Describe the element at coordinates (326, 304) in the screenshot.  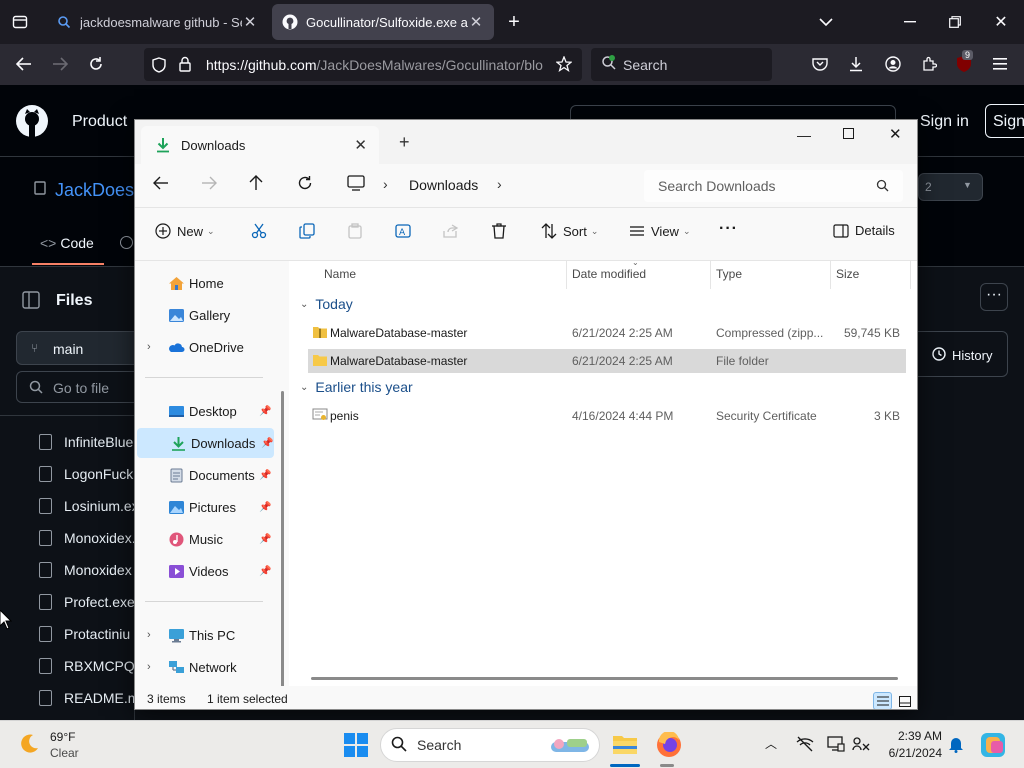
I see `group-header-today: ⌄ Today` at that location.